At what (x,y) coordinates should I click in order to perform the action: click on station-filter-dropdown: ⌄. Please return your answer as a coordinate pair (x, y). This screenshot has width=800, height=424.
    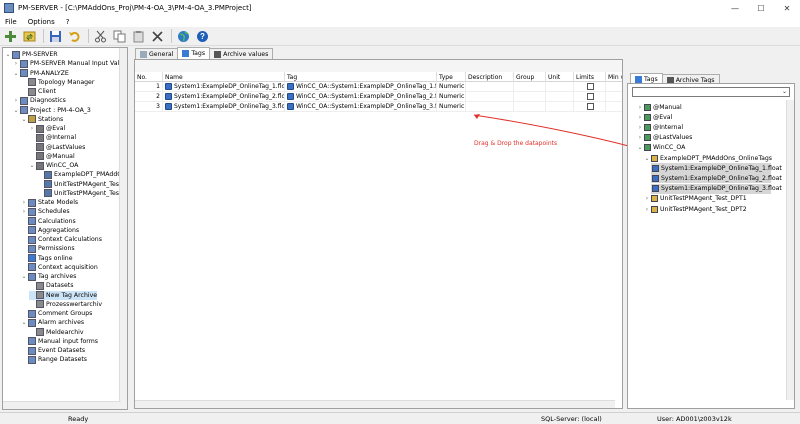
    Looking at the image, I should click on (711, 92).